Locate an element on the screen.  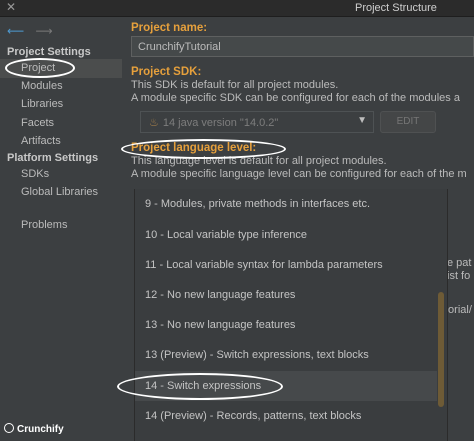
sdk-selected-value: 14 java version "14.0.2" is located at coordinates (220, 123).